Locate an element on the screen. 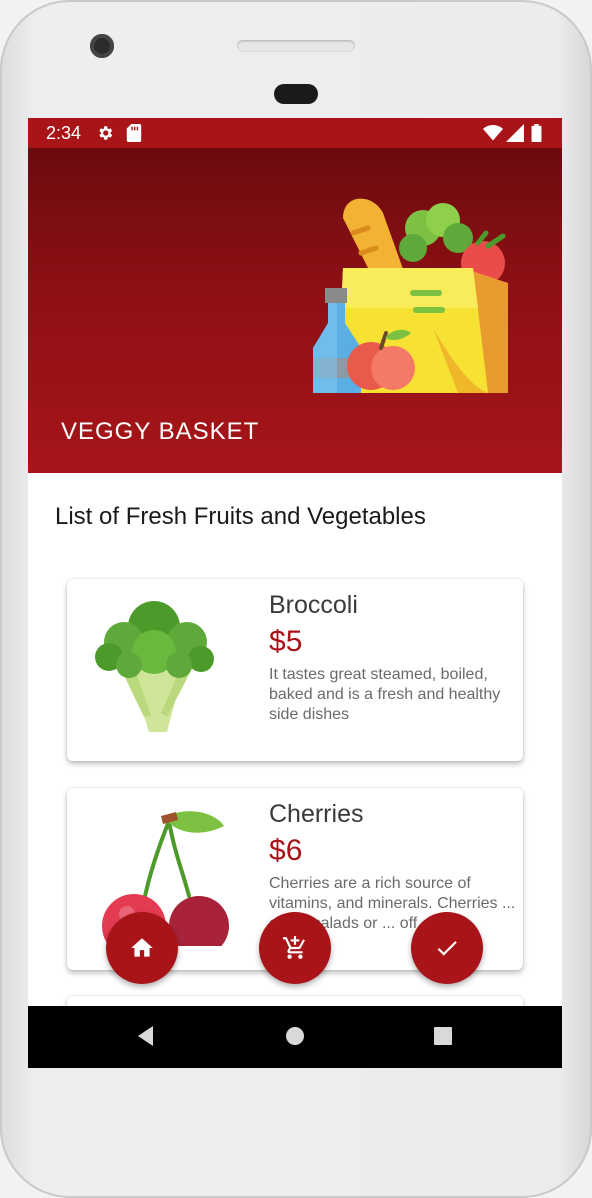 The width and height of the screenshot is (592, 1198). home-icon is located at coordinates (142, 947).